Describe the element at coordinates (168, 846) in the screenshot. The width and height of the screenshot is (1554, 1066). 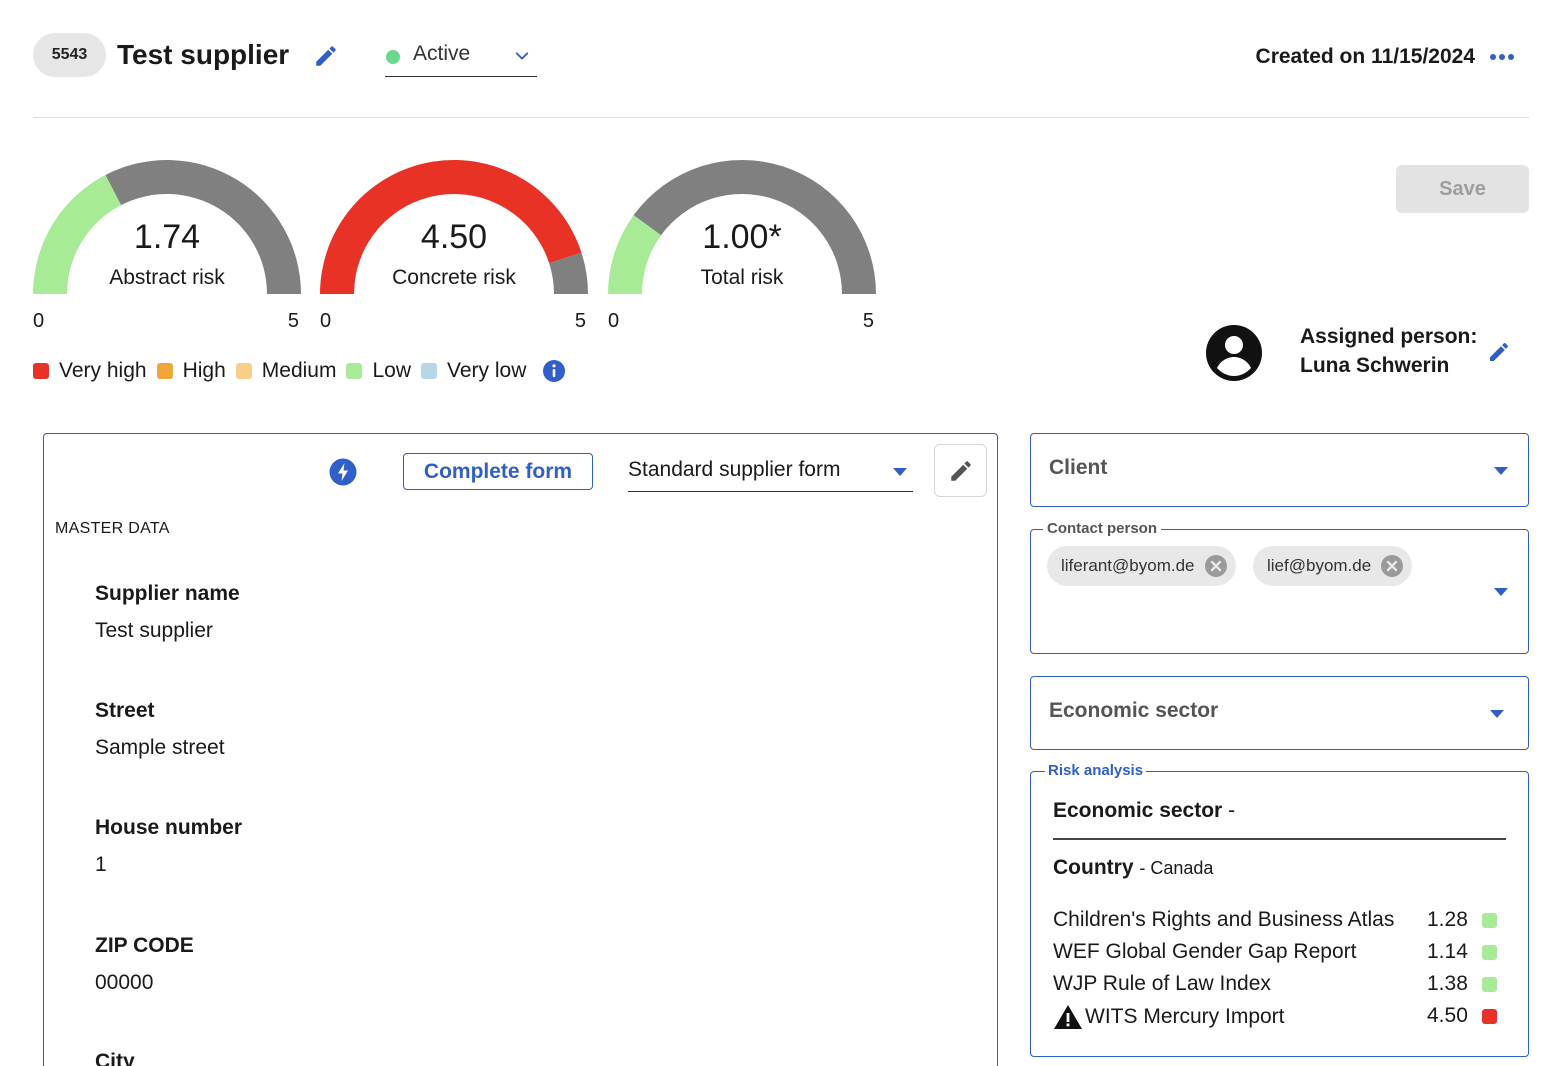
I see `field-house-number: House number 1` at that location.